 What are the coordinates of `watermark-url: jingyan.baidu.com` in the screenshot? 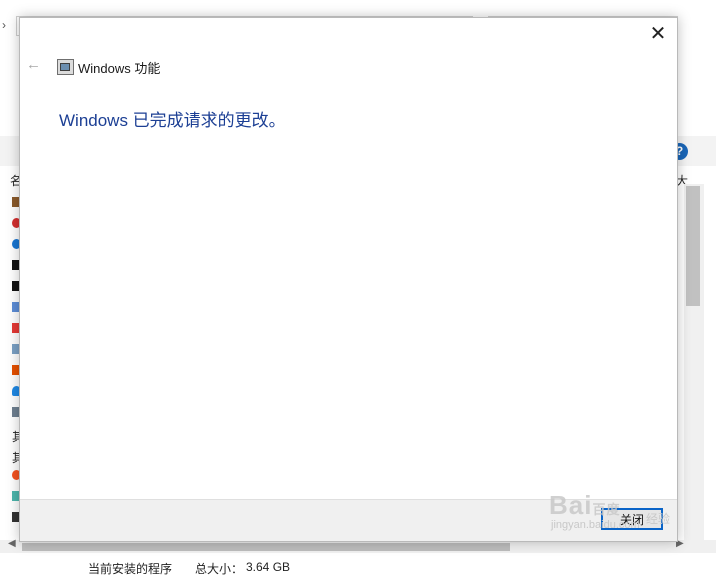 It's located at (595, 525).